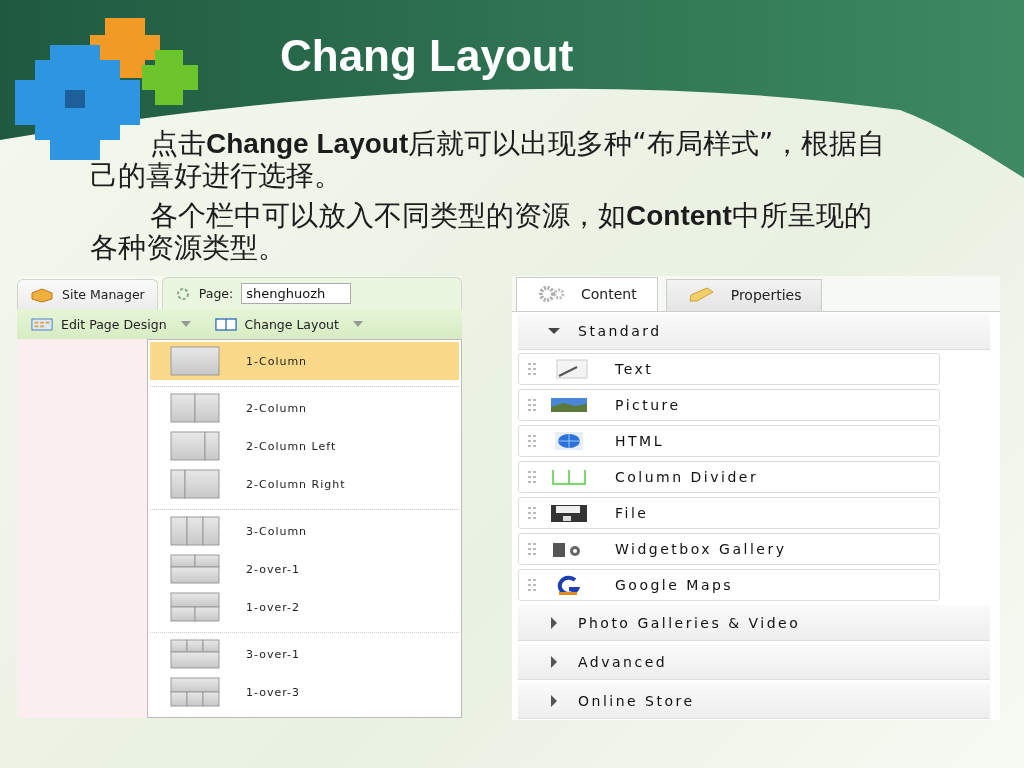  What do you see at coordinates (304, 607) in the screenshot?
I see `menu-item: 1-over-2` at bounding box center [304, 607].